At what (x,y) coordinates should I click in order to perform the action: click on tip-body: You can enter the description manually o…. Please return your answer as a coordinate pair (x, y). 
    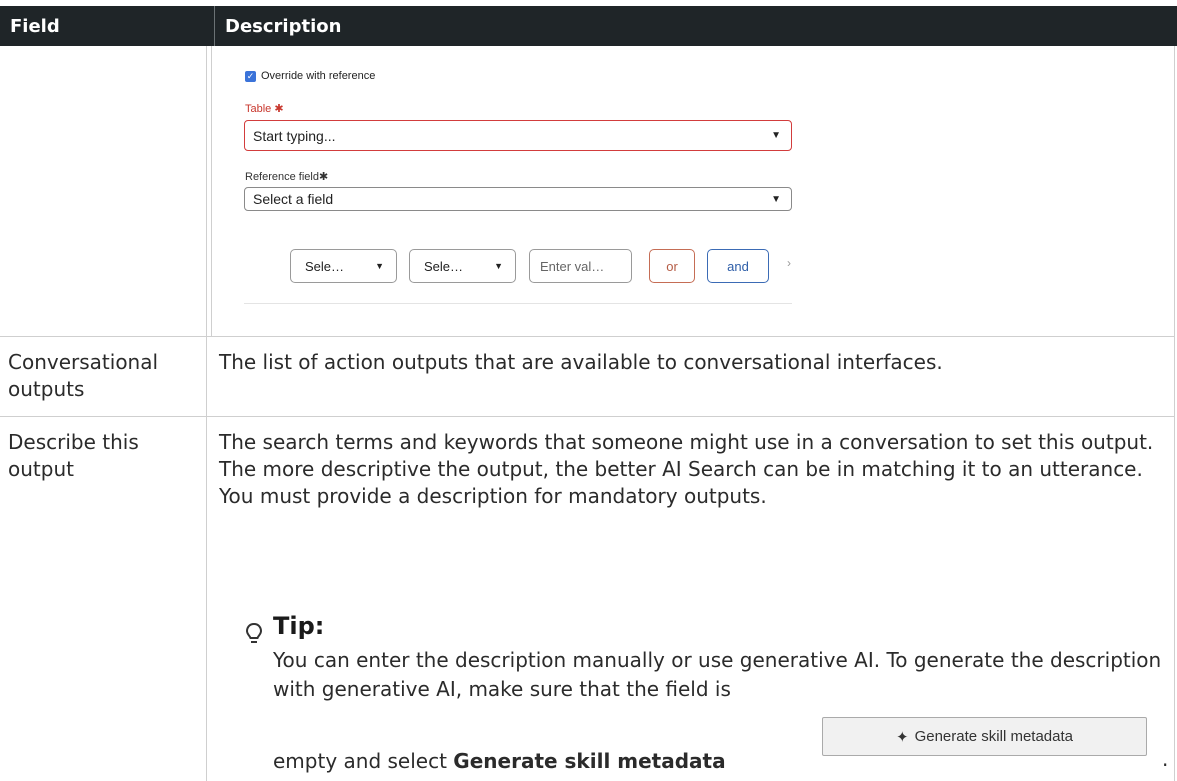
    Looking at the image, I should click on (717, 674).